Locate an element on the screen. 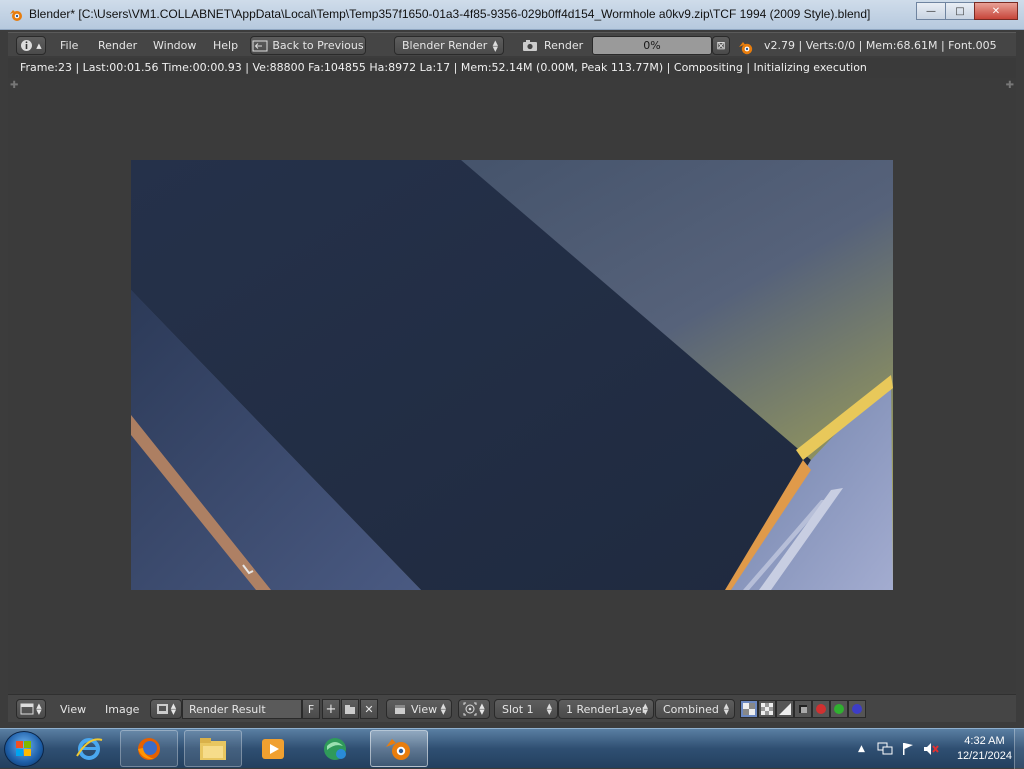 The width and height of the screenshot is (1024, 769). explorer-icon is located at coordinates (213, 748).